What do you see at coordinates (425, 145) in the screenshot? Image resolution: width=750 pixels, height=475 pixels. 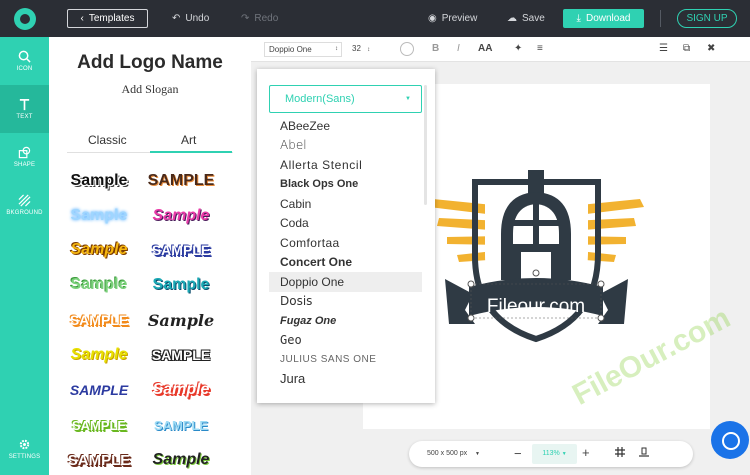 I see `dropdown-scrollbar` at bounding box center [425, 145].